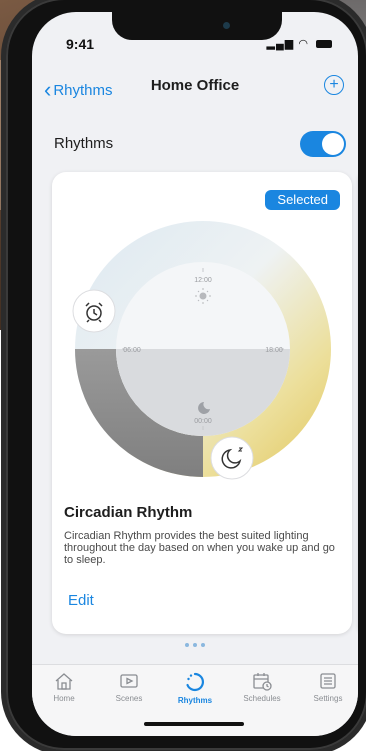 Image resolution: width=366 pixels, height=751 pixels. I want to click on dial-label-left: 06:00, so click(132, 350).